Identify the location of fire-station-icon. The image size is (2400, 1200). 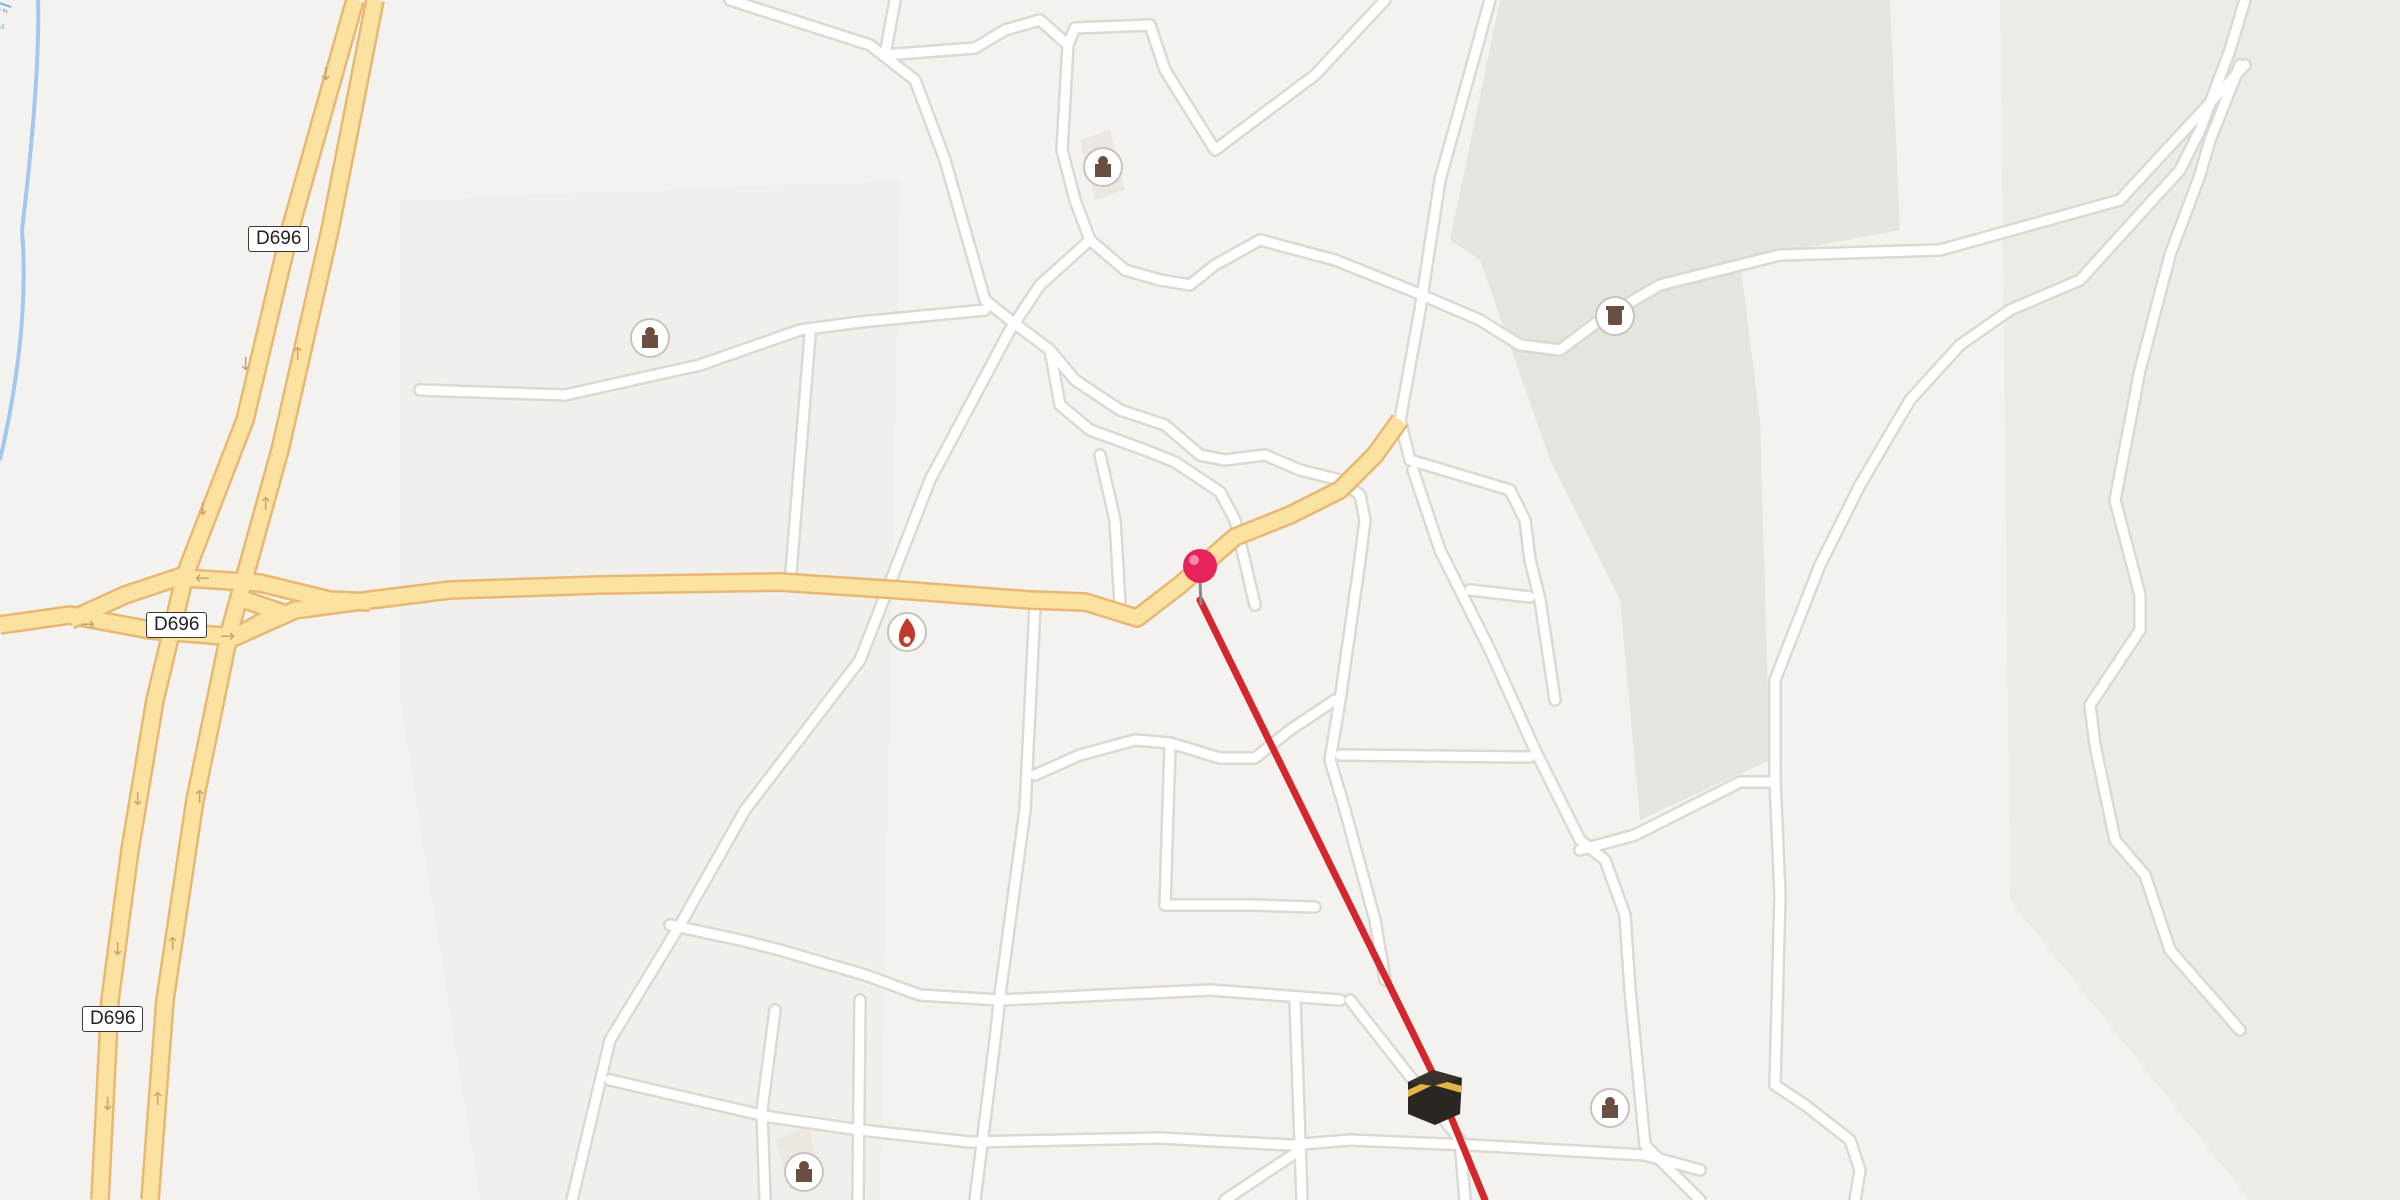
(907, 632).